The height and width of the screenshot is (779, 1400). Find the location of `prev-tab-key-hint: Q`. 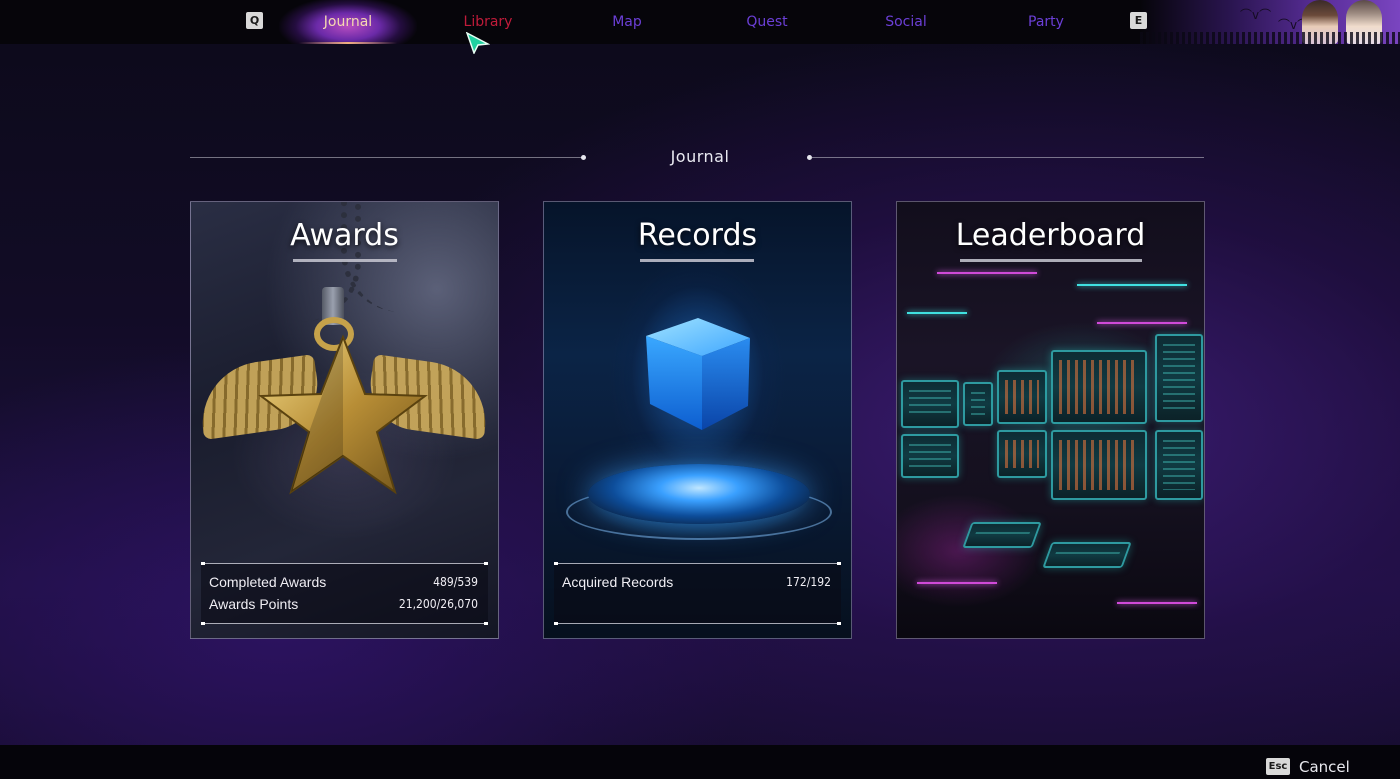

prev-tab-key-hint: Q is located at coordinates (254, 20).